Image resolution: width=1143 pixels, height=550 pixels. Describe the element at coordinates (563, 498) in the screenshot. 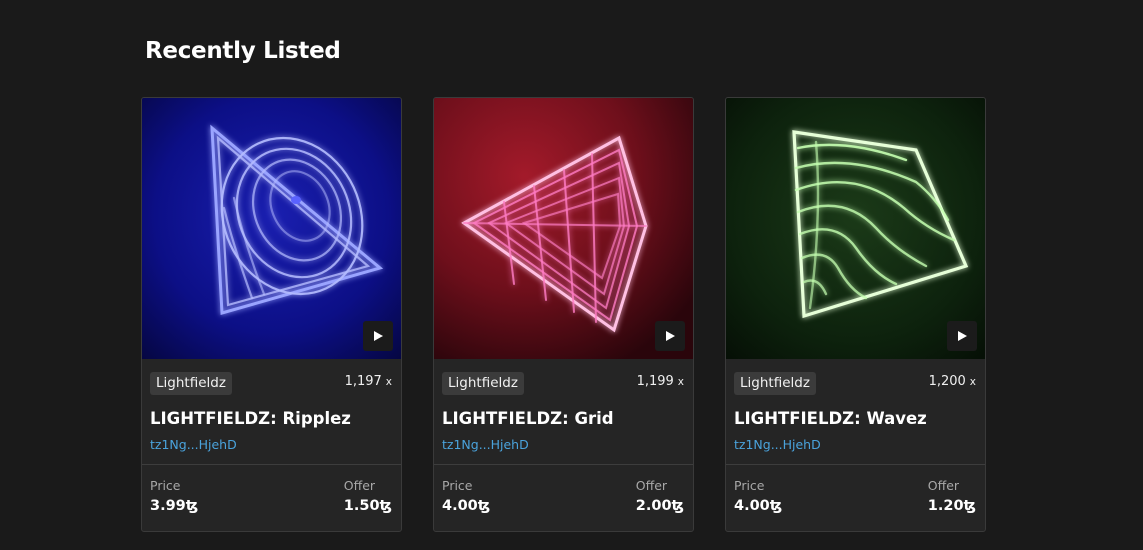

I see `price-section: Price 4.00ꜩ Offer 2.00ꜩ` at that location.